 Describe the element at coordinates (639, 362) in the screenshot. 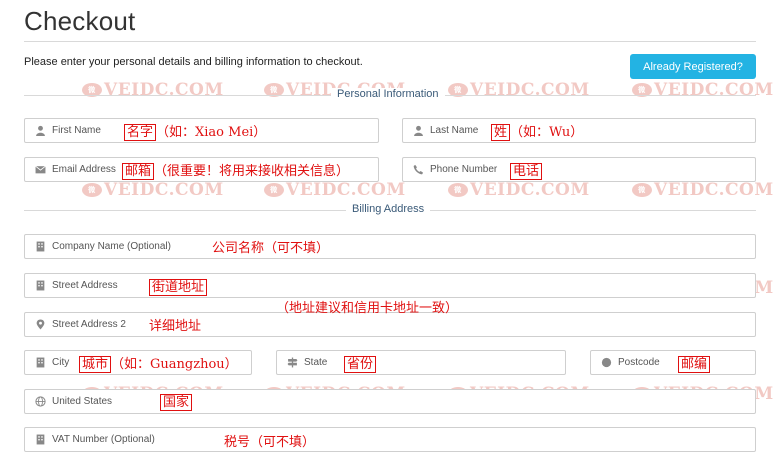

I see `postcode-placeholder: Postcode` at that location.